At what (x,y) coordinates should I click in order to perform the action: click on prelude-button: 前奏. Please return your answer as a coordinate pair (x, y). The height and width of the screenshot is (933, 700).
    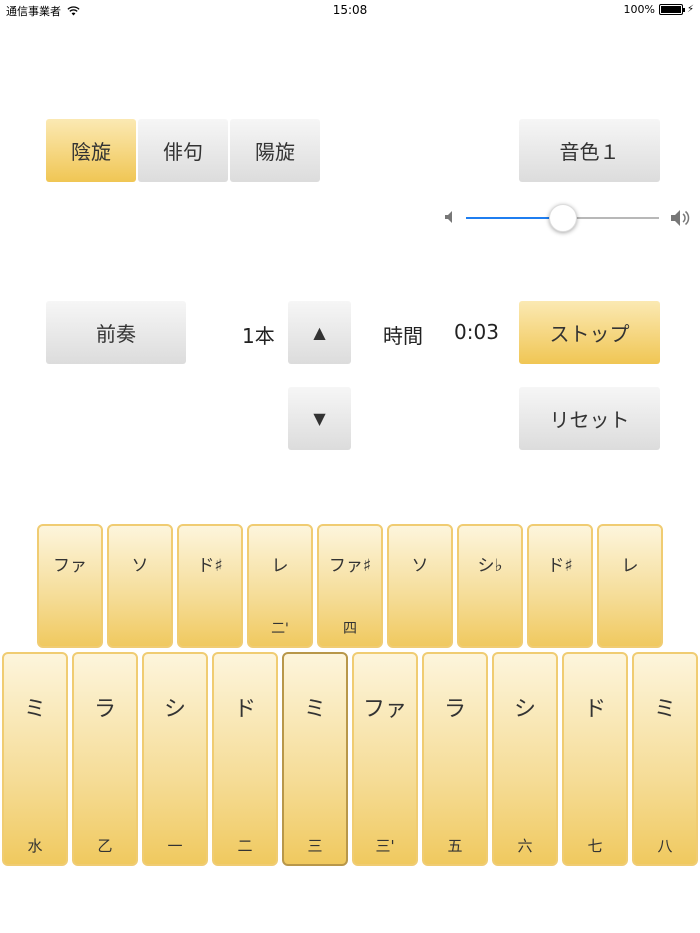
    Looking at the image, I should click on (116, 332).